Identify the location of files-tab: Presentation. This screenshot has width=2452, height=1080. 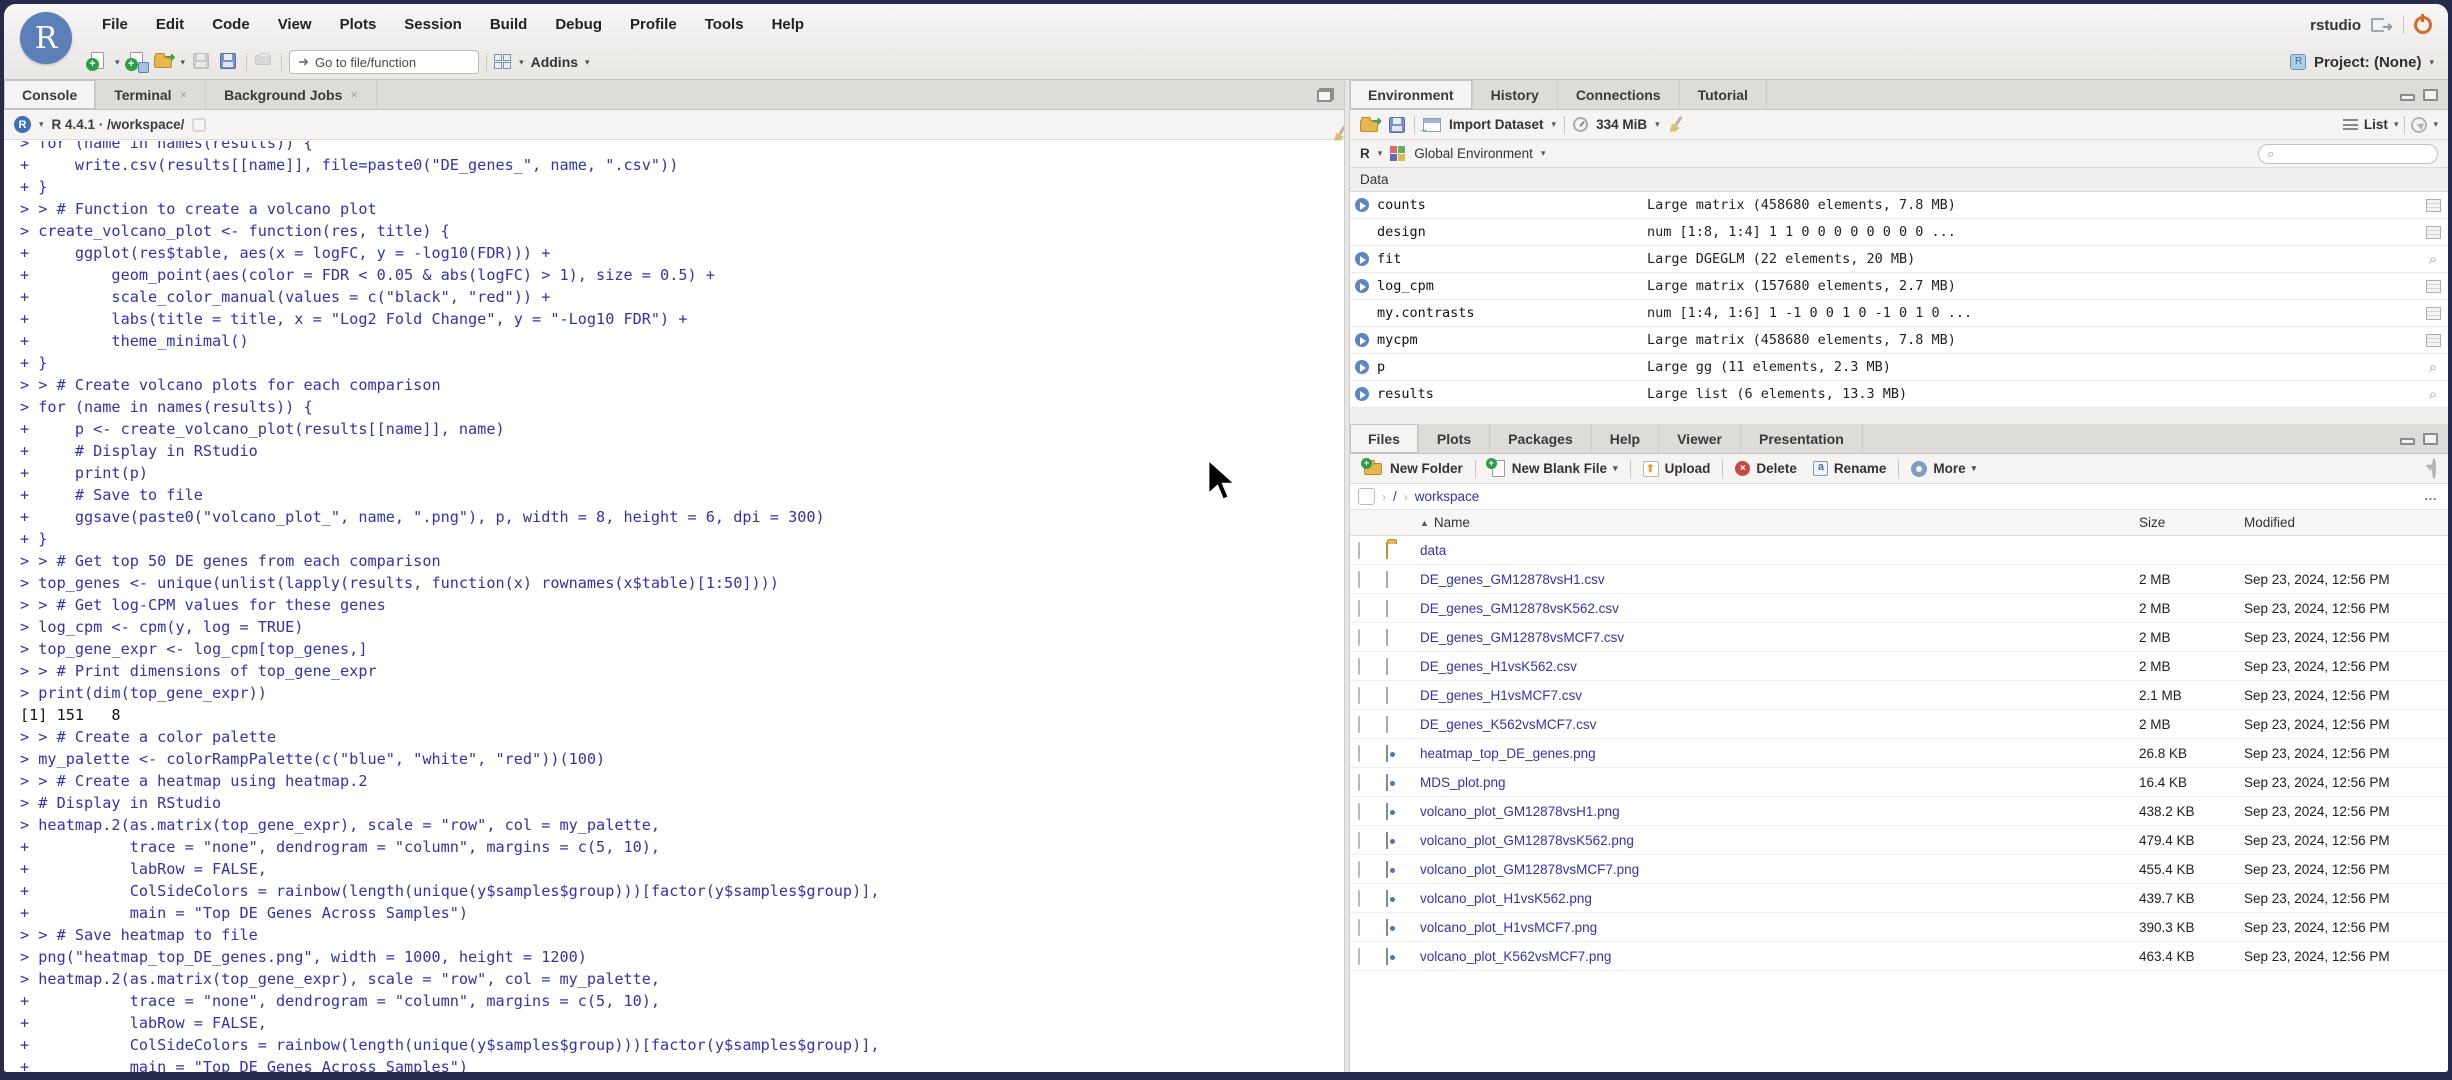
(1802, 438).